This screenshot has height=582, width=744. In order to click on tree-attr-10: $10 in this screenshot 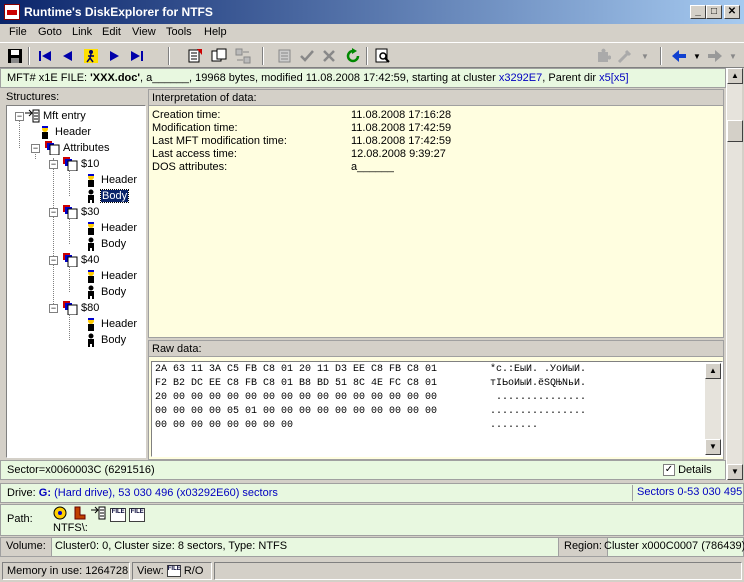, I will do `click(81, 164)`.